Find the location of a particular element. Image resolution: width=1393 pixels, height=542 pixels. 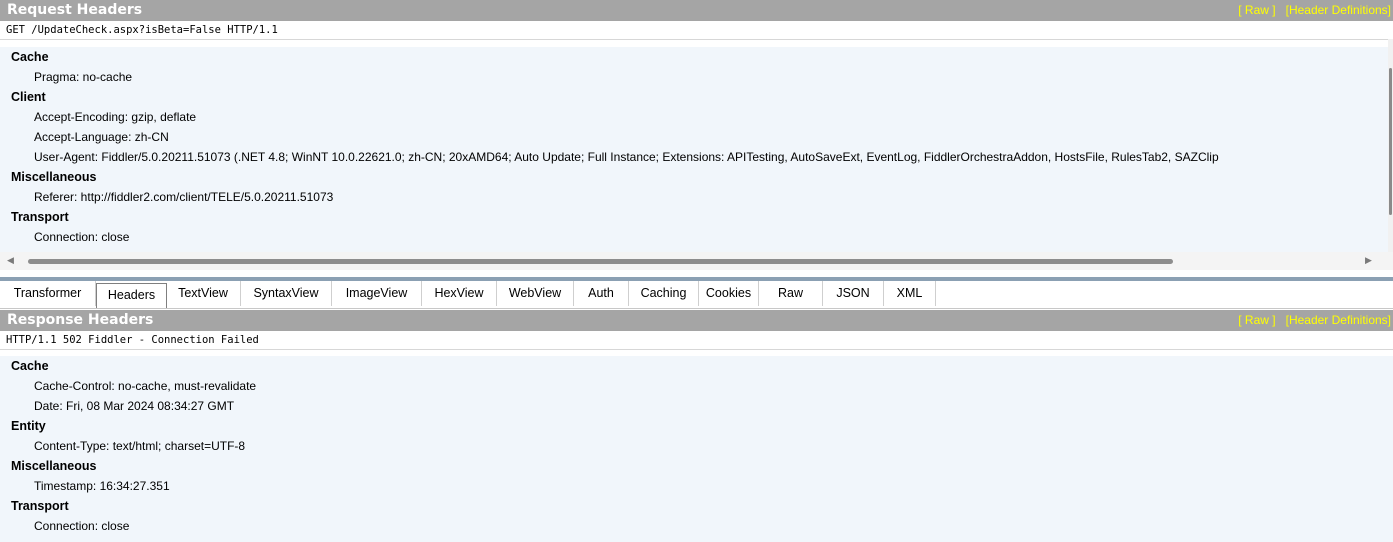

status-line: HTTP/1.1 502 Fiddler - Connection Failed is located at coordinates (696, 340).